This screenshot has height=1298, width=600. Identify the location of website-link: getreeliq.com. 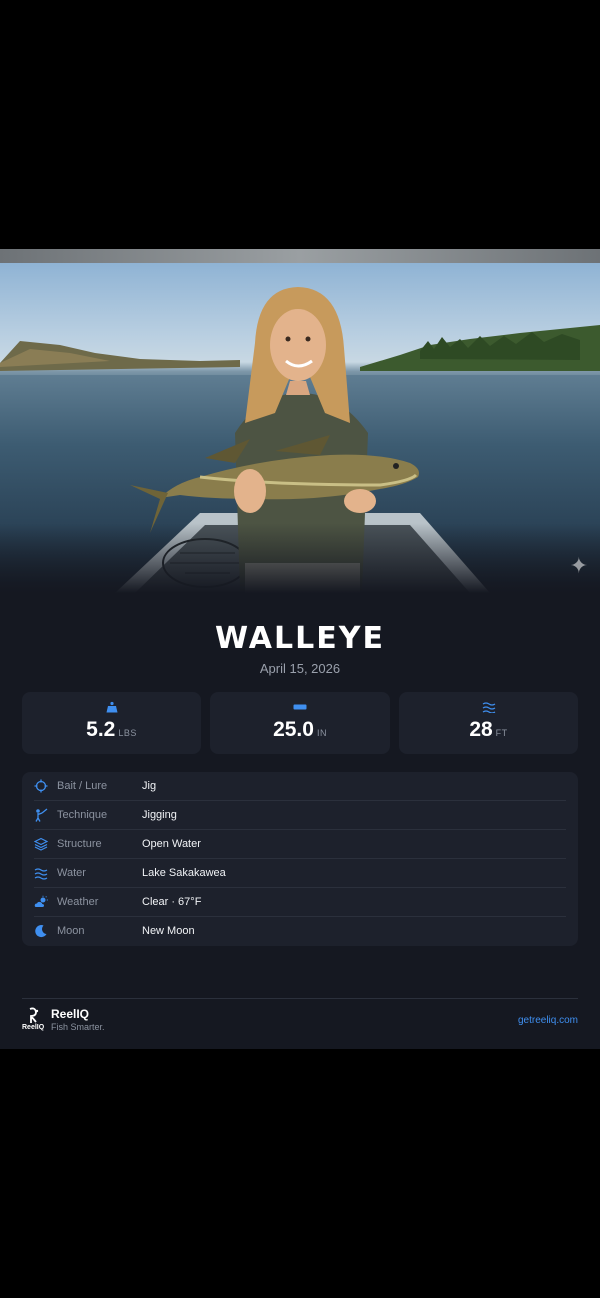
(548, 1020).